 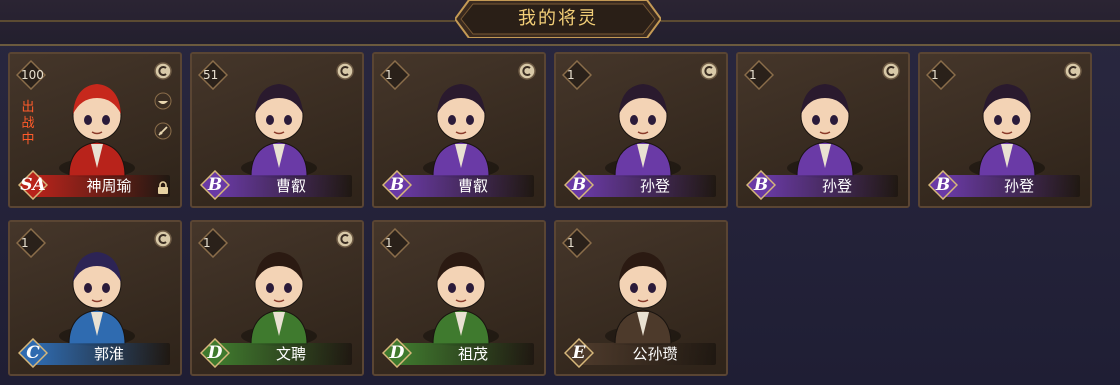 I want to click on grade-letter: C, so click(x=33, y=353).